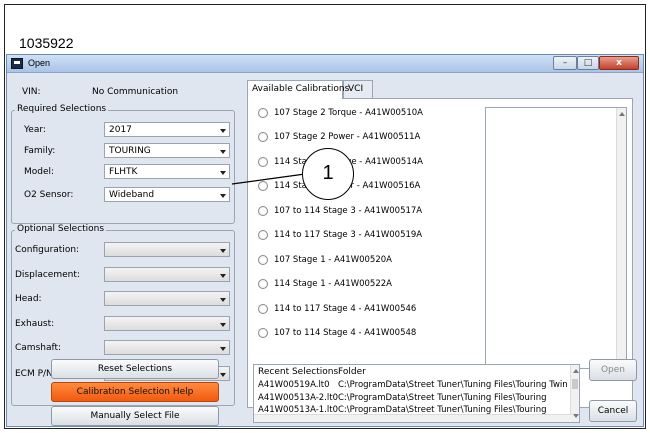 Image resolution: width=650 pixels, height=433 pixels. Describe the element at coordinates (298, 89) in the screenshot. I see `tab-available-calibrations: Available Calibrations` at that location.